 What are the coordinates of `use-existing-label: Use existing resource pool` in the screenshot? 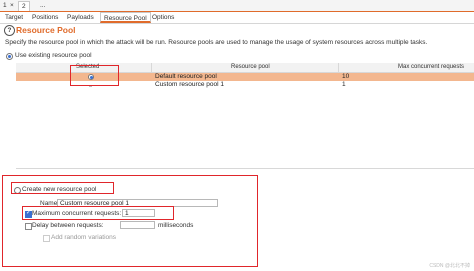 It's located at (53, 55).